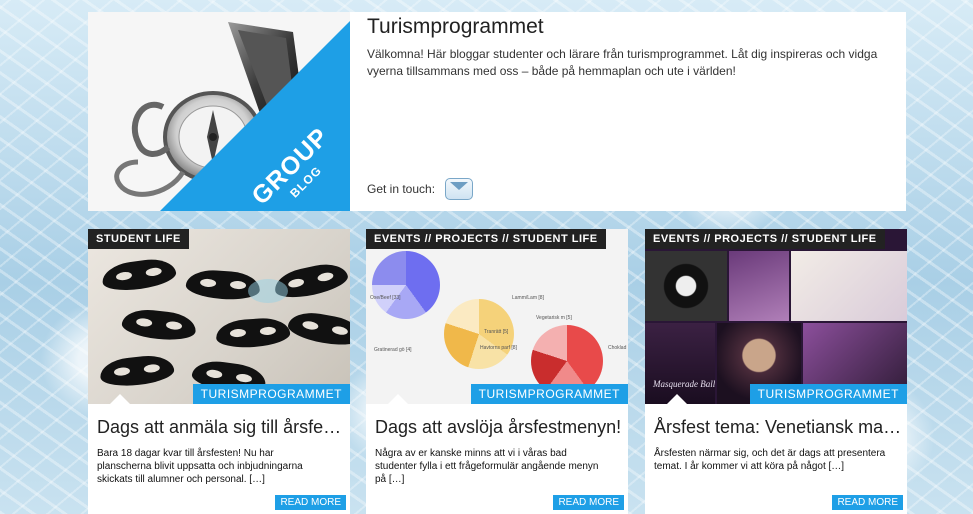  I want to click on pie-label: Havtorns parf [8], so click(498, 348).